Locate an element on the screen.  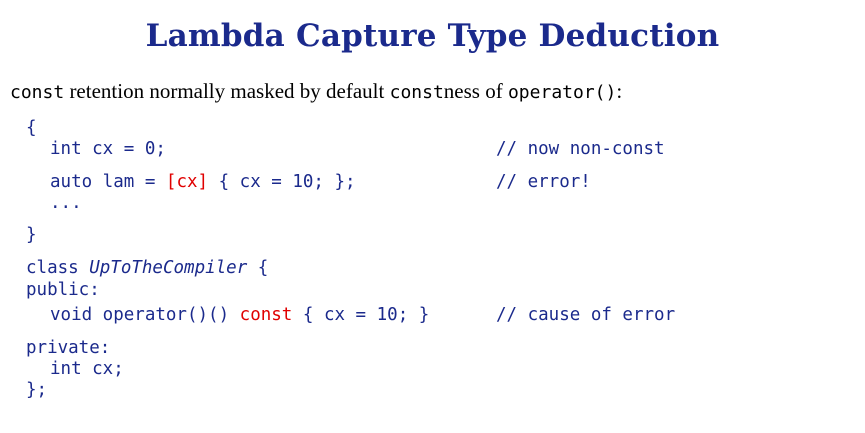
code-line-public: public: is located at coordinates (63, 290).